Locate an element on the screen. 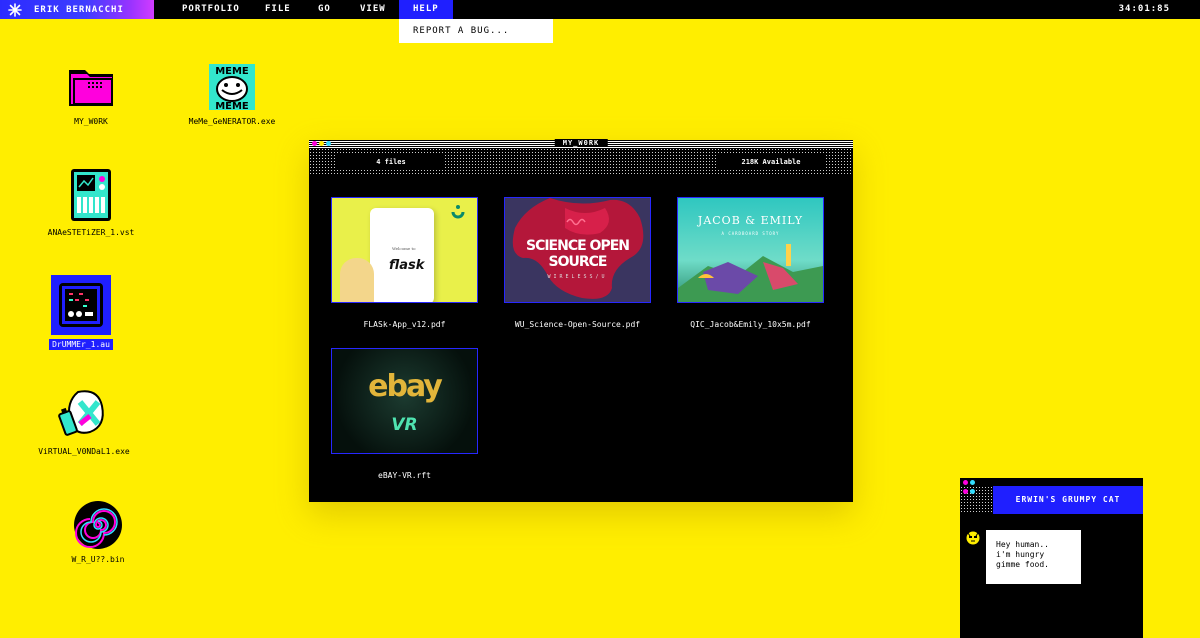 This screenshot has width=1200, height=638. menu-view: VIEW is located at coordinates (373, 9).